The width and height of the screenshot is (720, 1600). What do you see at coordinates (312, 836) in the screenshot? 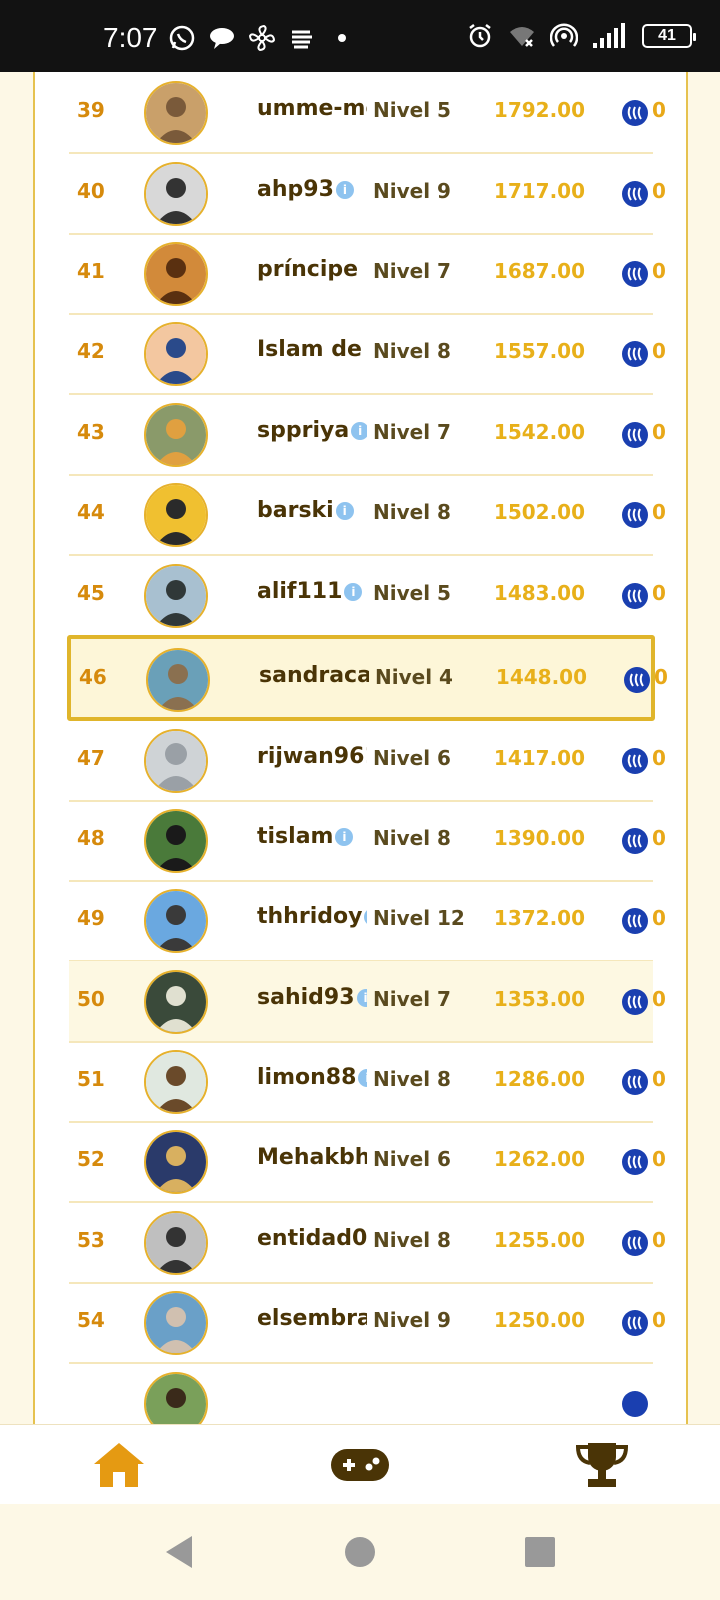
I see `username: tislam i` at bounding box center [312, 836].